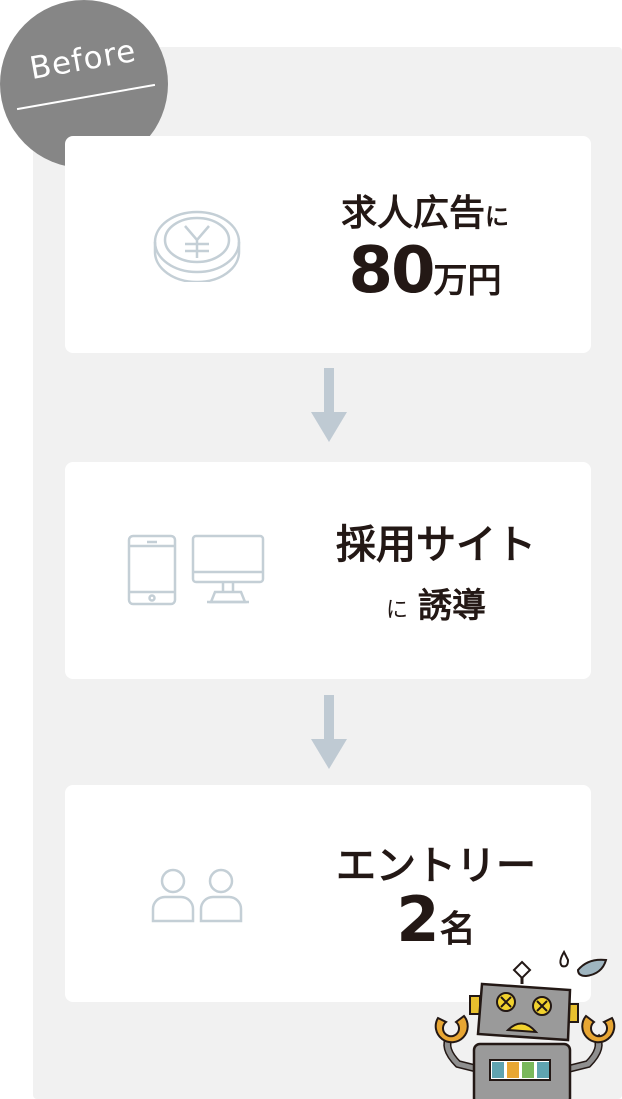  I want to click on yen-coin-icon, so click(197, 246).